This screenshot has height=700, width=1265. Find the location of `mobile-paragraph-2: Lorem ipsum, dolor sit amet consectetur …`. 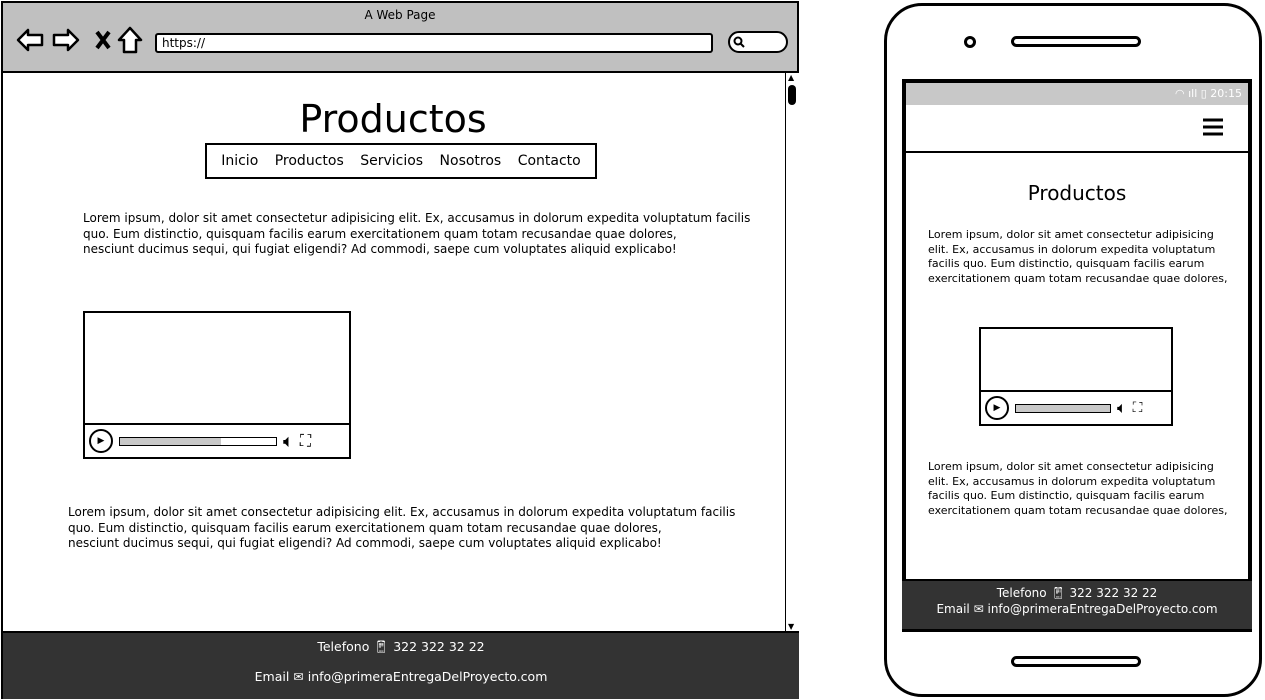

mobile-paragraph-2: Lorem ipsum, dolor sit amet consectetur … is located at coordinates (1077, 489).